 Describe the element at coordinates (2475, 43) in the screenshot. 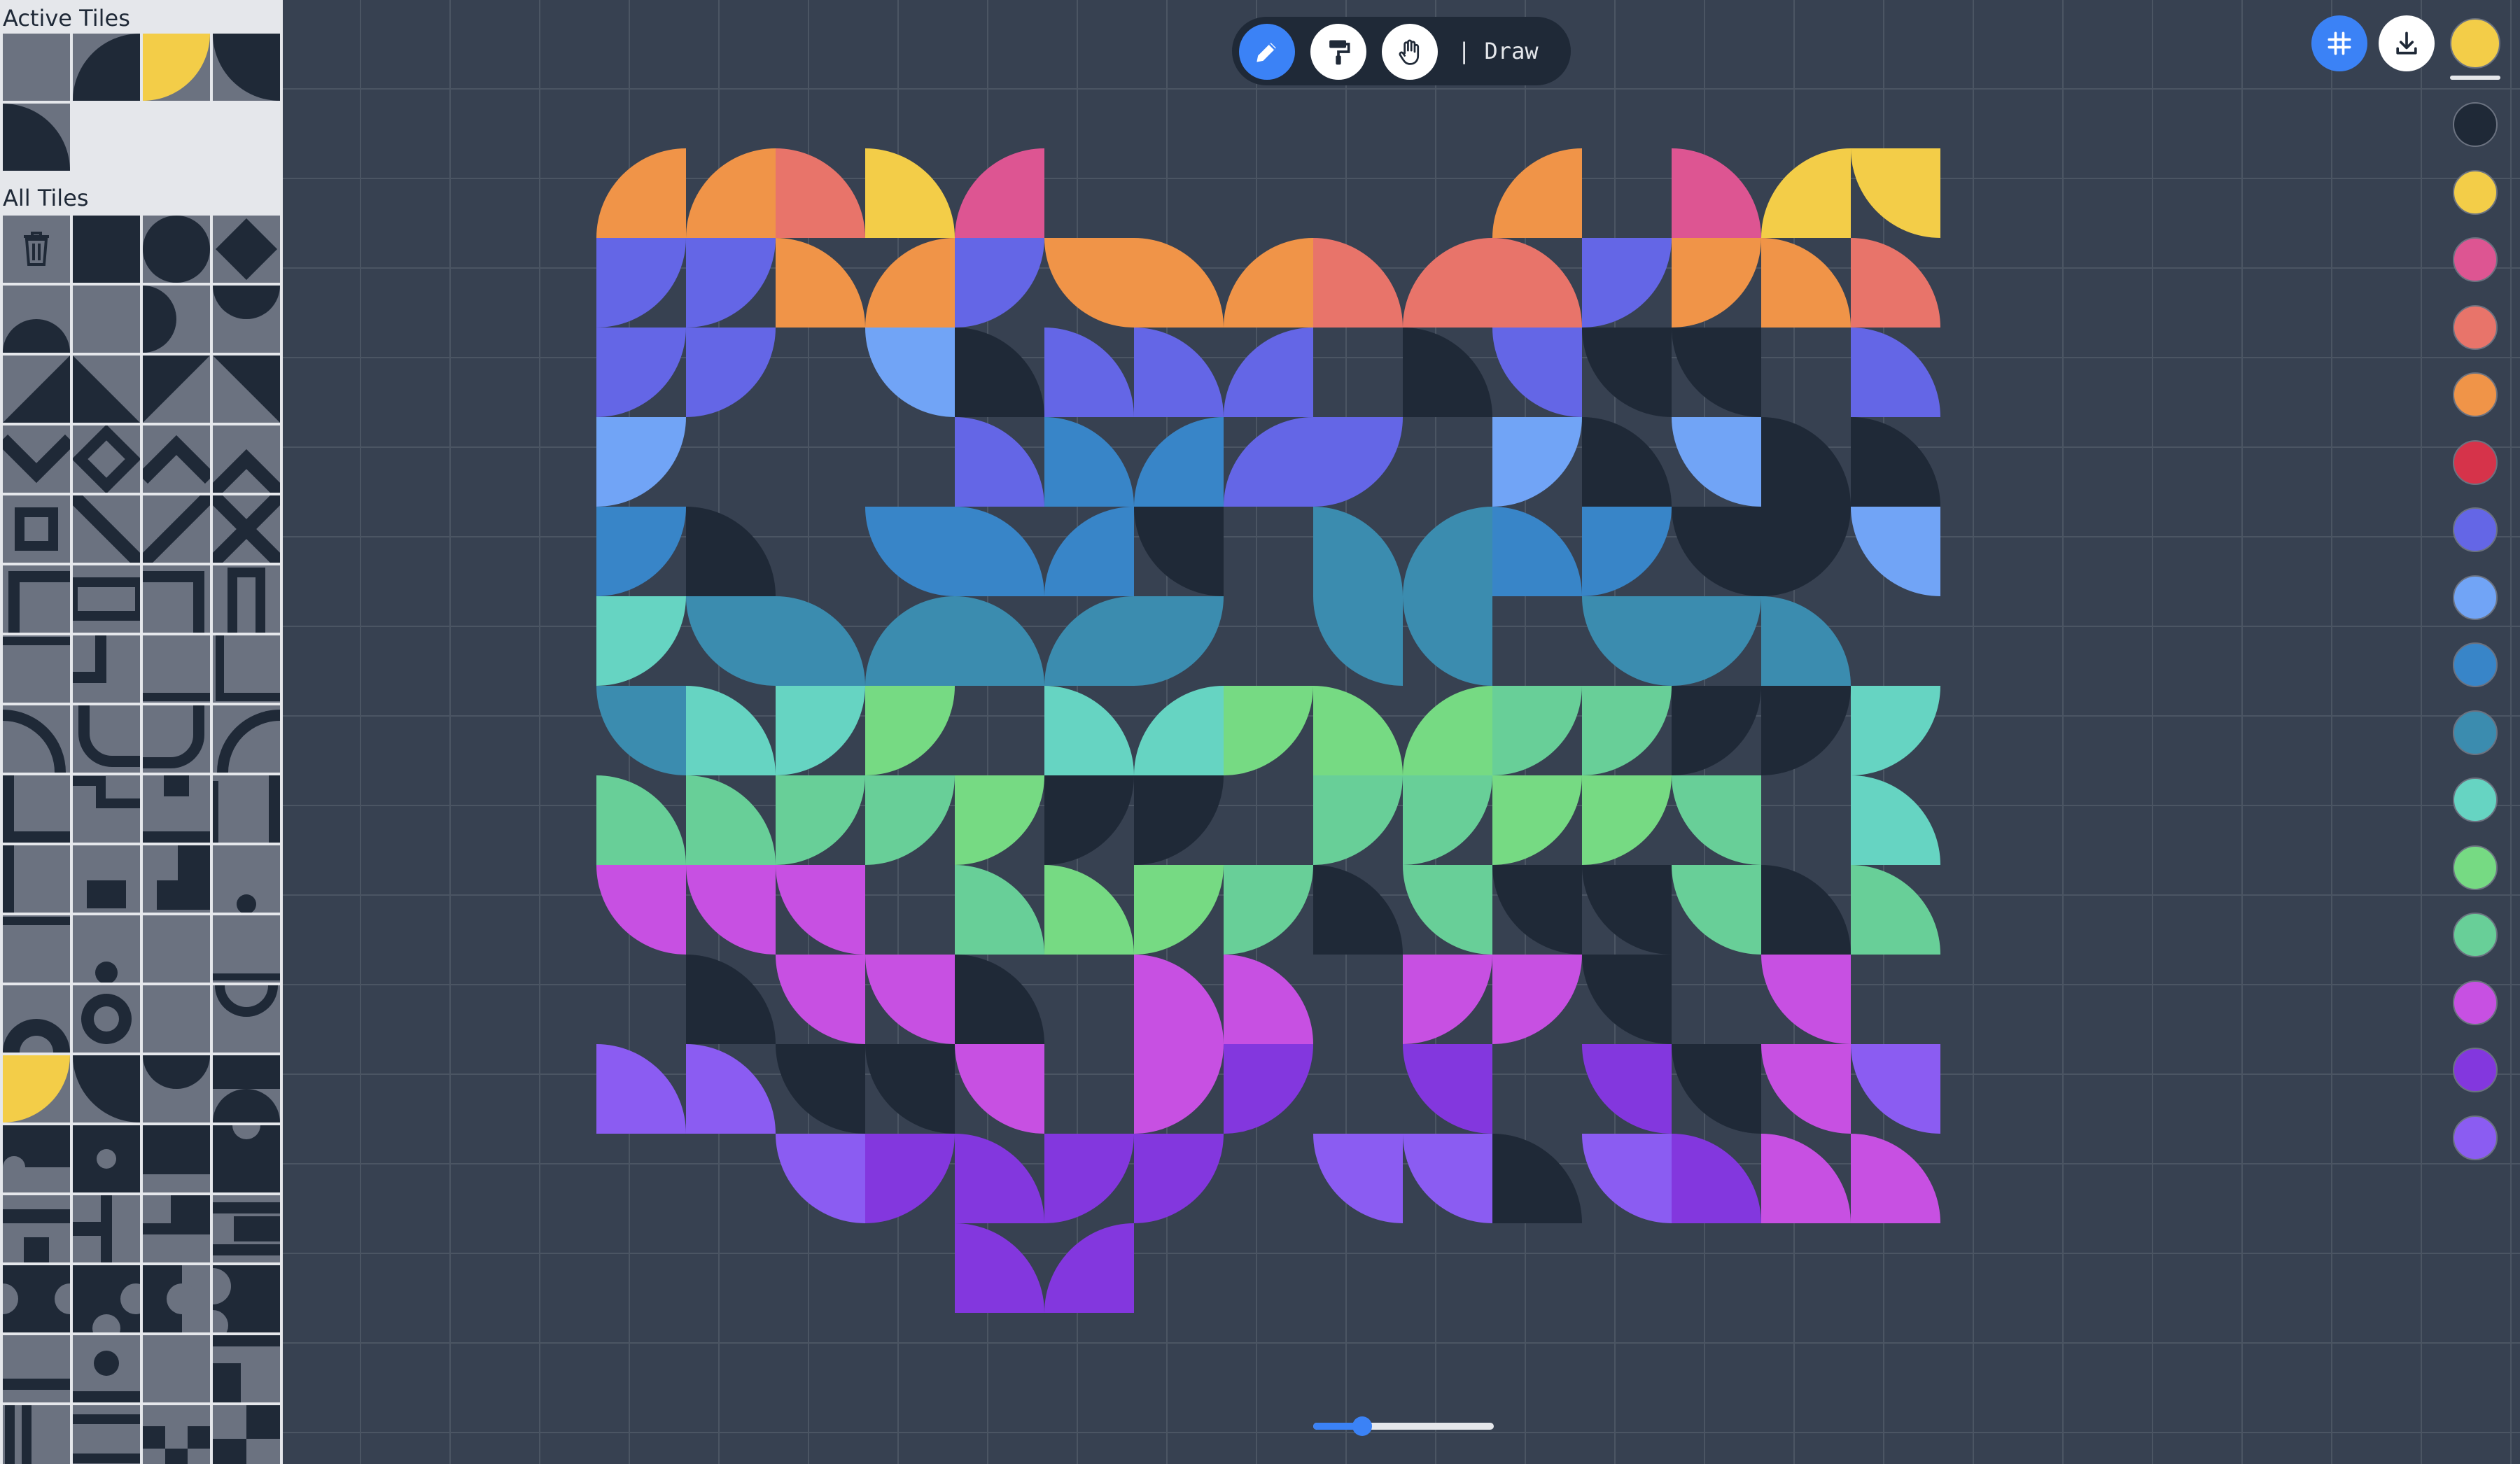

I see `current-color-swatch` at that location.